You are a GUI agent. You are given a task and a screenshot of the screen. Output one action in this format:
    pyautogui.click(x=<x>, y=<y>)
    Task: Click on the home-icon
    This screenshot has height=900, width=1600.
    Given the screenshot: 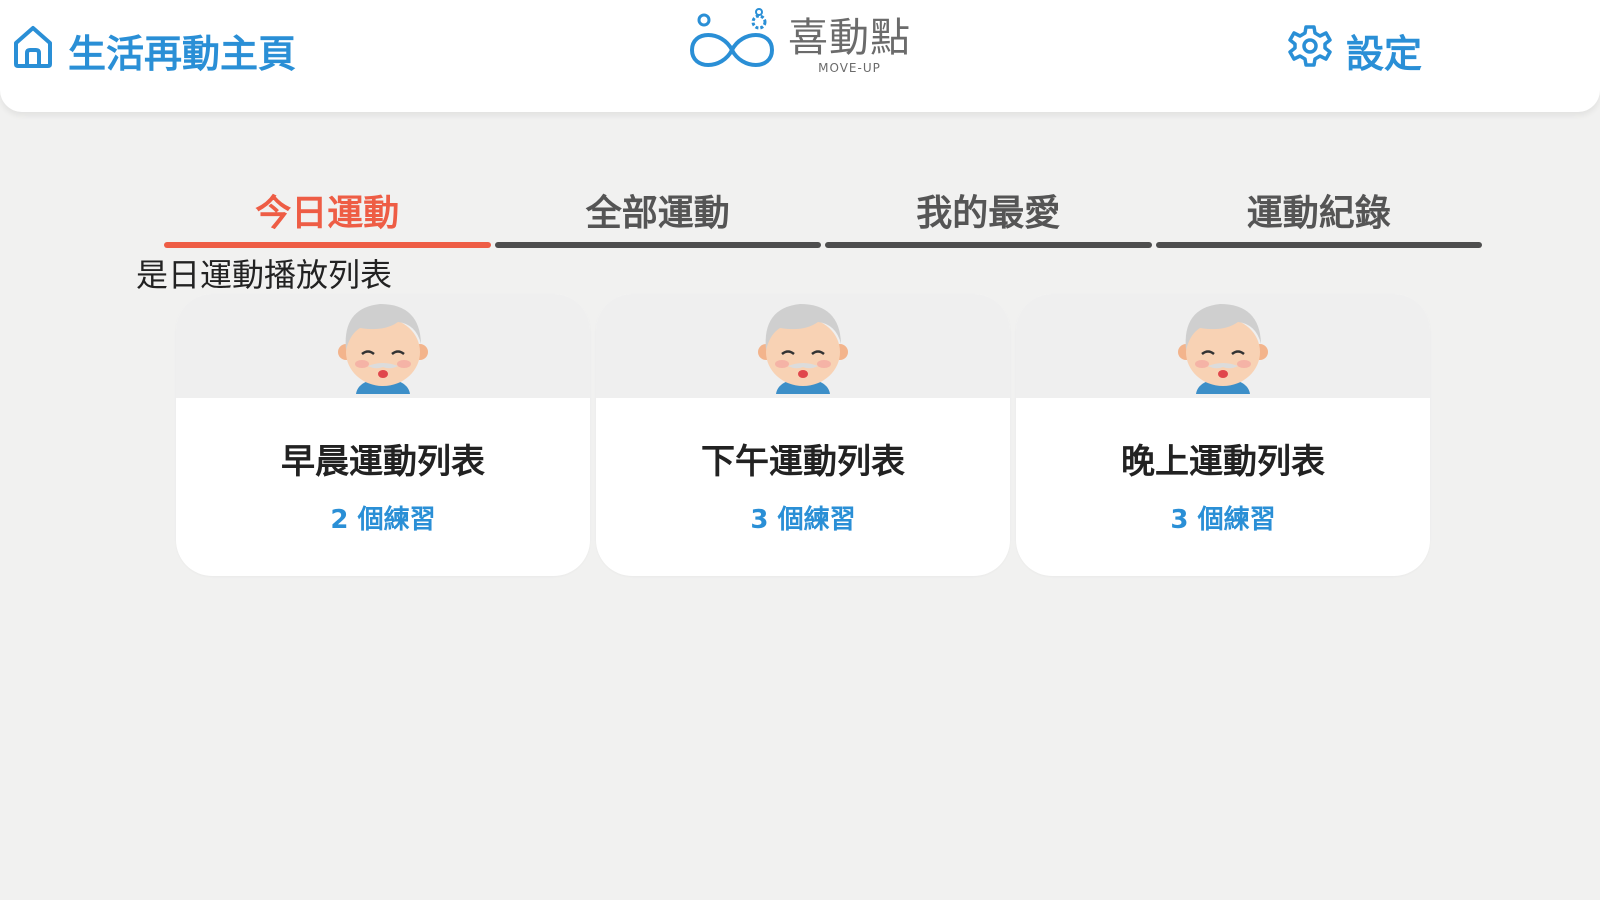 What is the action you would take?
    pyautogui.click(x=33, y=50)
    